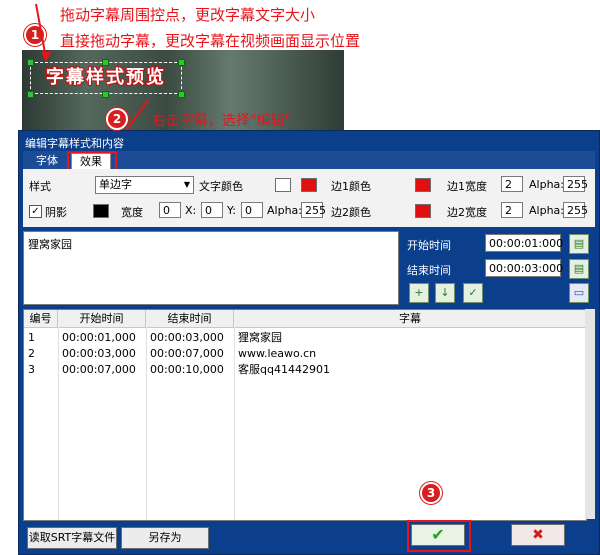  I want to click on close-icon: ✖, so click(538, 535).